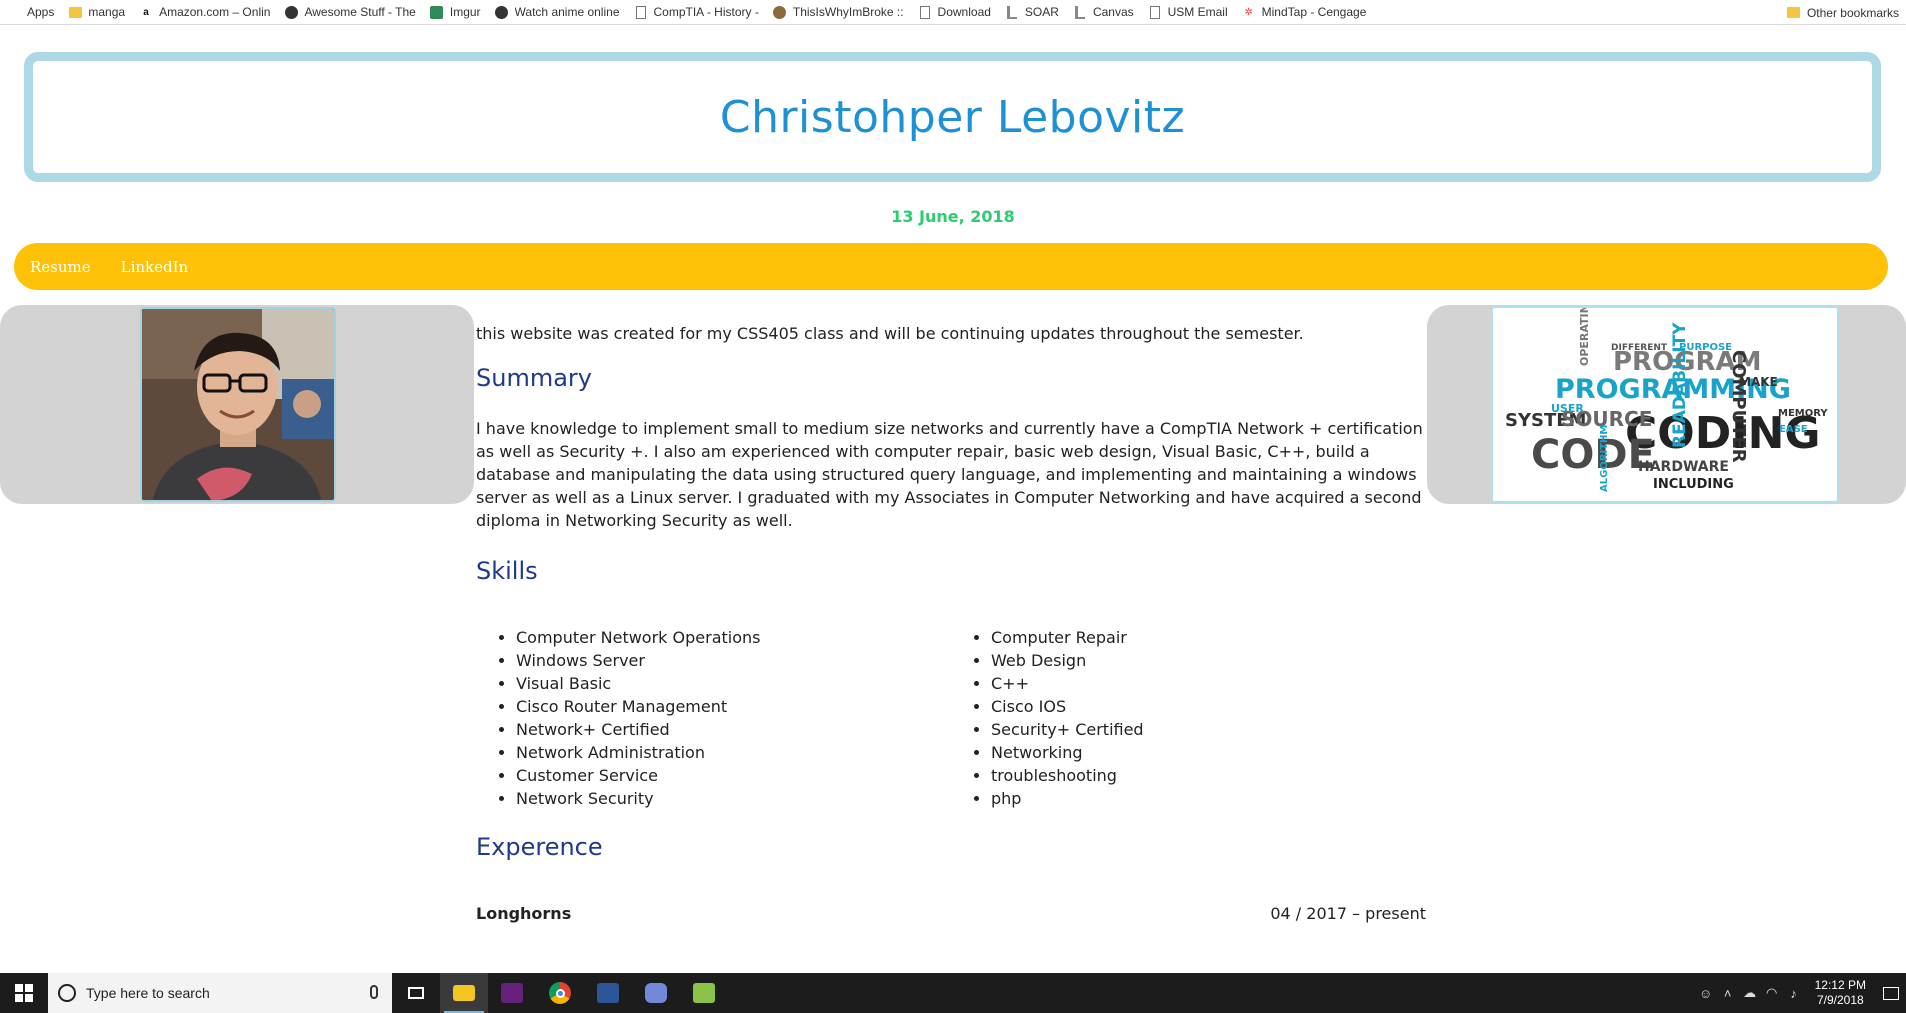  Describe the element at coordinates (220, 993) in the screenshot. I see `taskbar-search-box: Type here to search` at that location.